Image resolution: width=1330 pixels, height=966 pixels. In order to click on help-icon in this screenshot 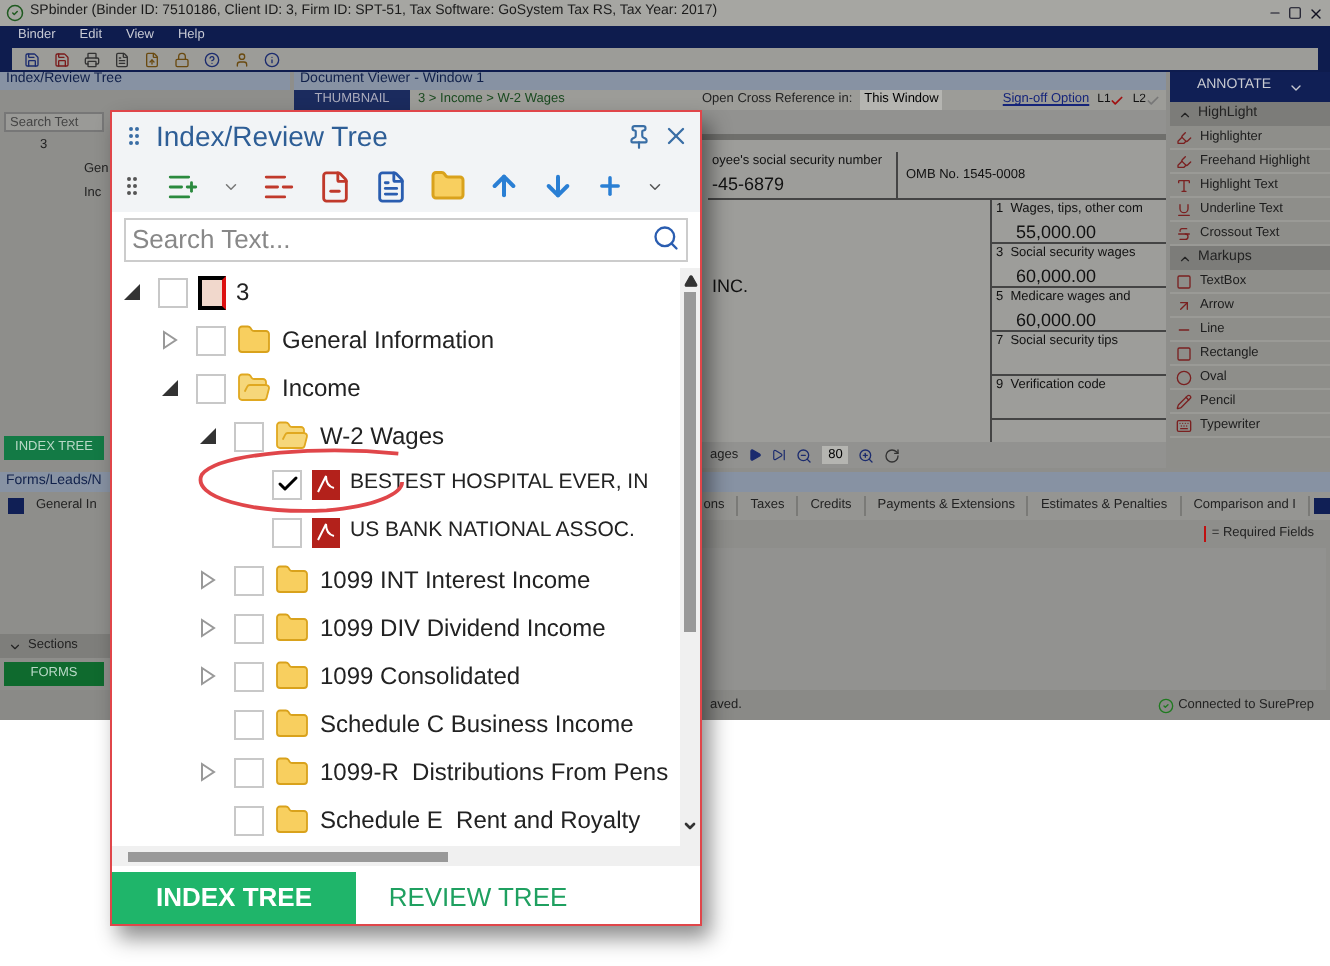, I will do `click(212, 59)`.